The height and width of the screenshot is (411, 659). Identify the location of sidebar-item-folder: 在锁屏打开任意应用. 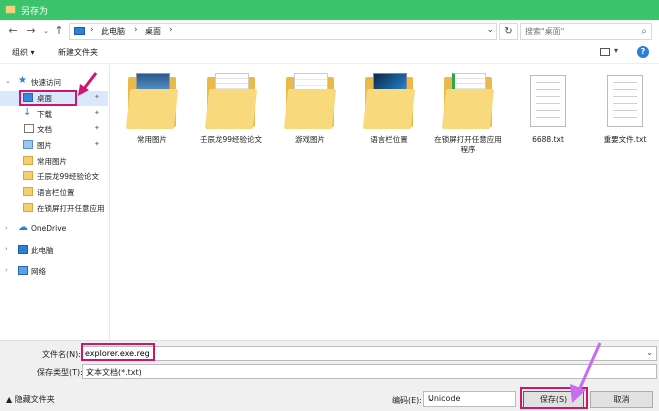
(54, 208).